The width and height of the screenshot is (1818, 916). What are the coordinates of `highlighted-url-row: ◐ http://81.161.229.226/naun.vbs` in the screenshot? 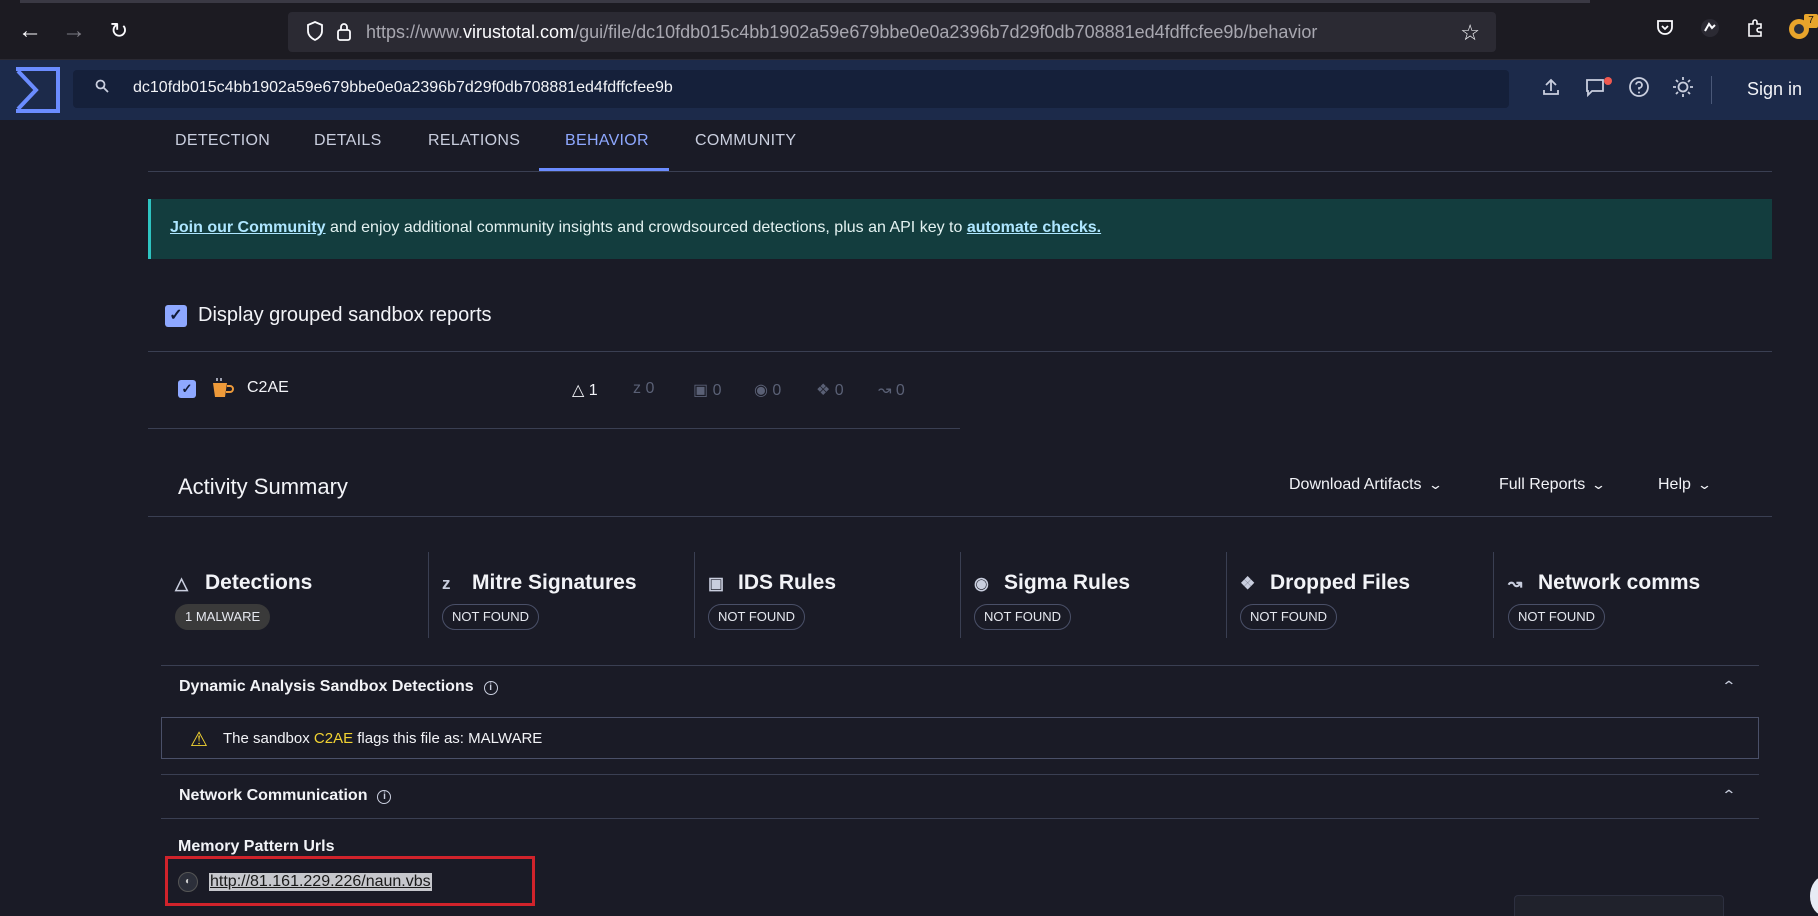 It's located at (350, 881).